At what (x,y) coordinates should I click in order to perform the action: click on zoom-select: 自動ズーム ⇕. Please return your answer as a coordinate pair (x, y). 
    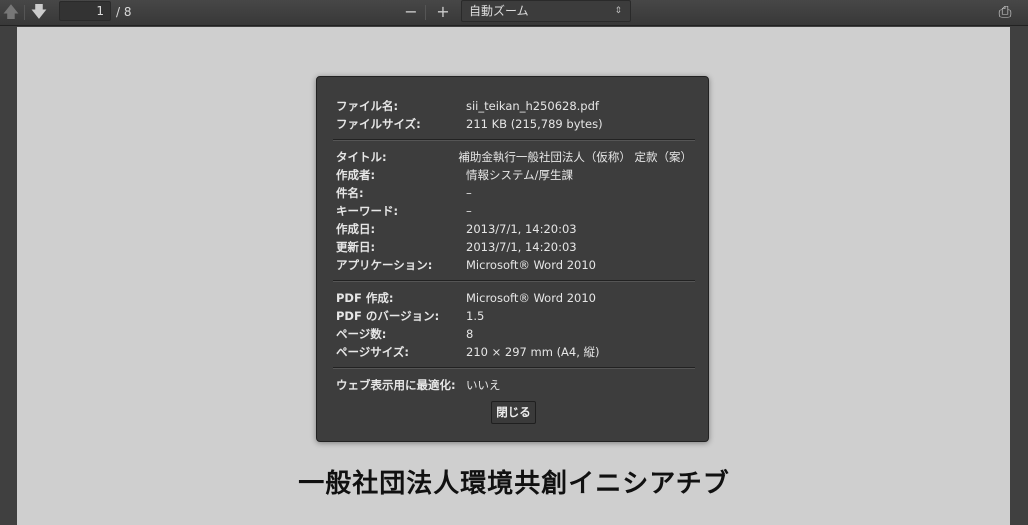
    Looking at the image, I should click on (546, 11).